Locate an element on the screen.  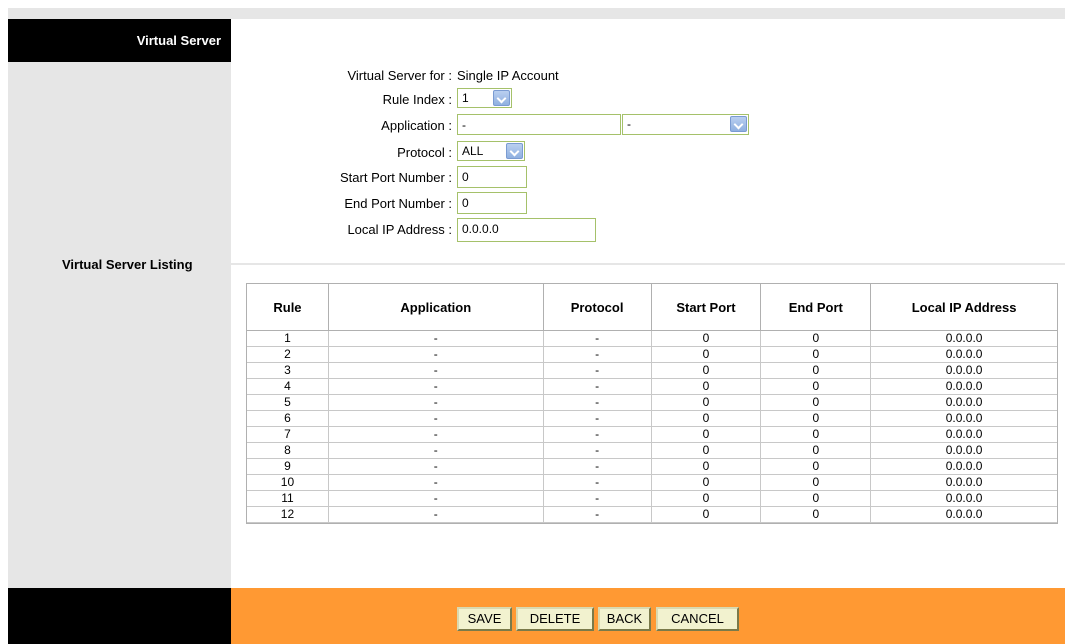
header-protocol: Protocol is located at coordinates (597, 307).